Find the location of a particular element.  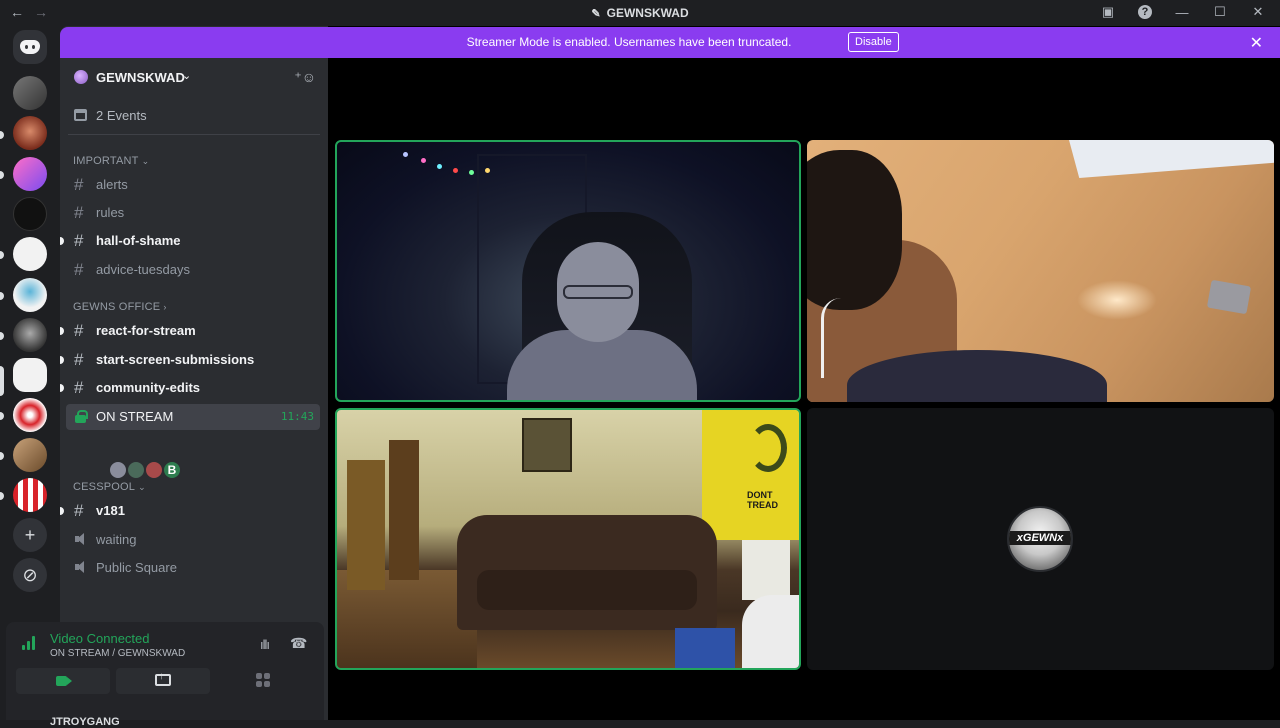

video-tile-avatar-only: xGEWNx is located at coordinates (1040, 539).